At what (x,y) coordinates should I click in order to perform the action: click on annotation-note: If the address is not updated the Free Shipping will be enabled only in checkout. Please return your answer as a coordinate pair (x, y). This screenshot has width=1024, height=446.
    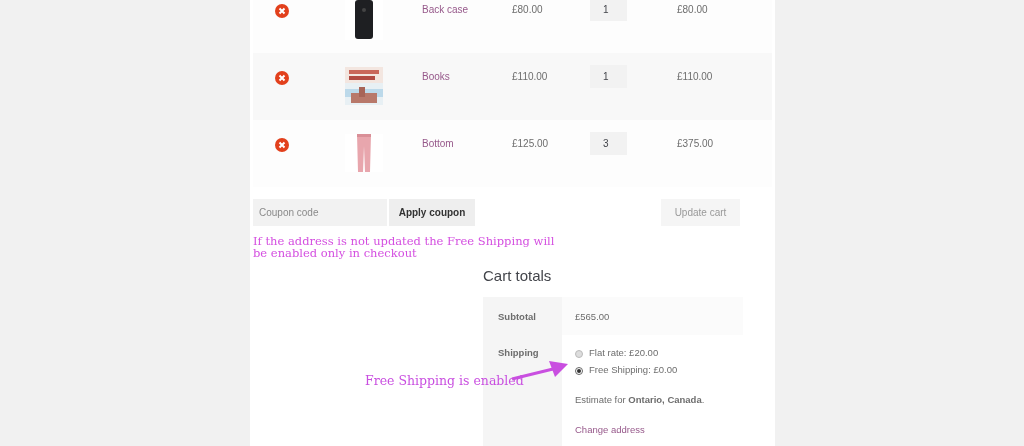
    Looking at the image, I should click on (404, 247).